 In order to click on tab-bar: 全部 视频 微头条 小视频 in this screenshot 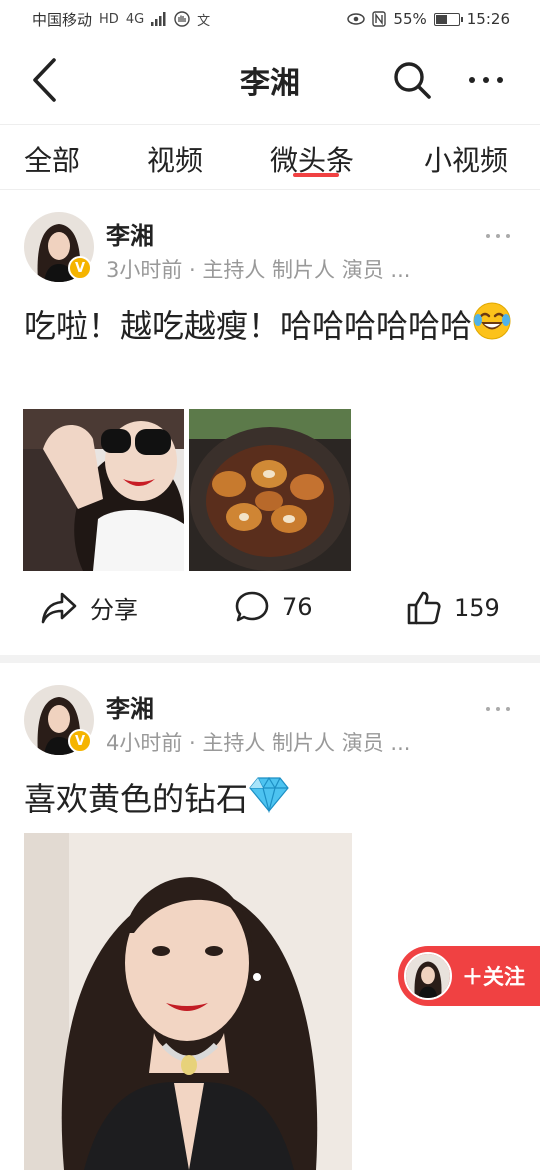, I will do `click(270, 157)`.